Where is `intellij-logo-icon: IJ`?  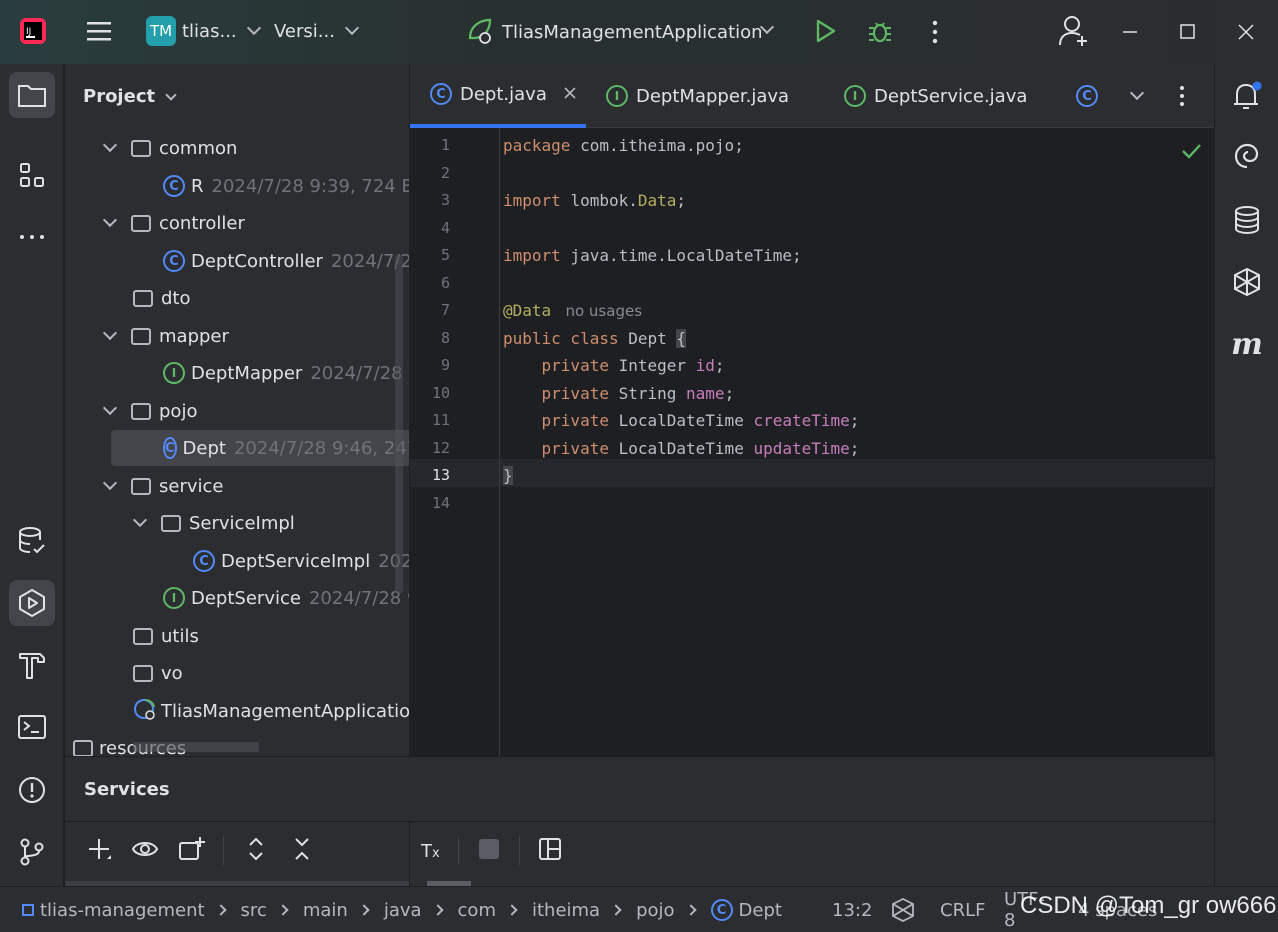 intellij-logo-icon: IJ is located at coordinates (33, 31).